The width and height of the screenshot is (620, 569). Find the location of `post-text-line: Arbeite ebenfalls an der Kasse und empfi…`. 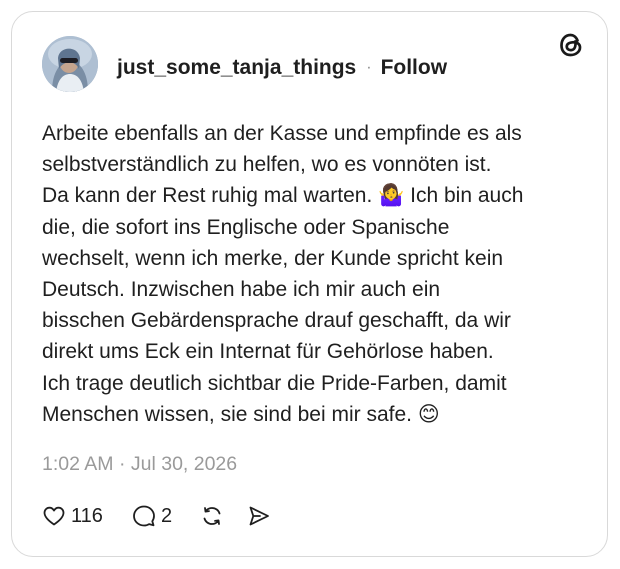

post-text-line: Arbeite ebenfalls an der Kasse und empfi… is located at coordinates (282, 133).